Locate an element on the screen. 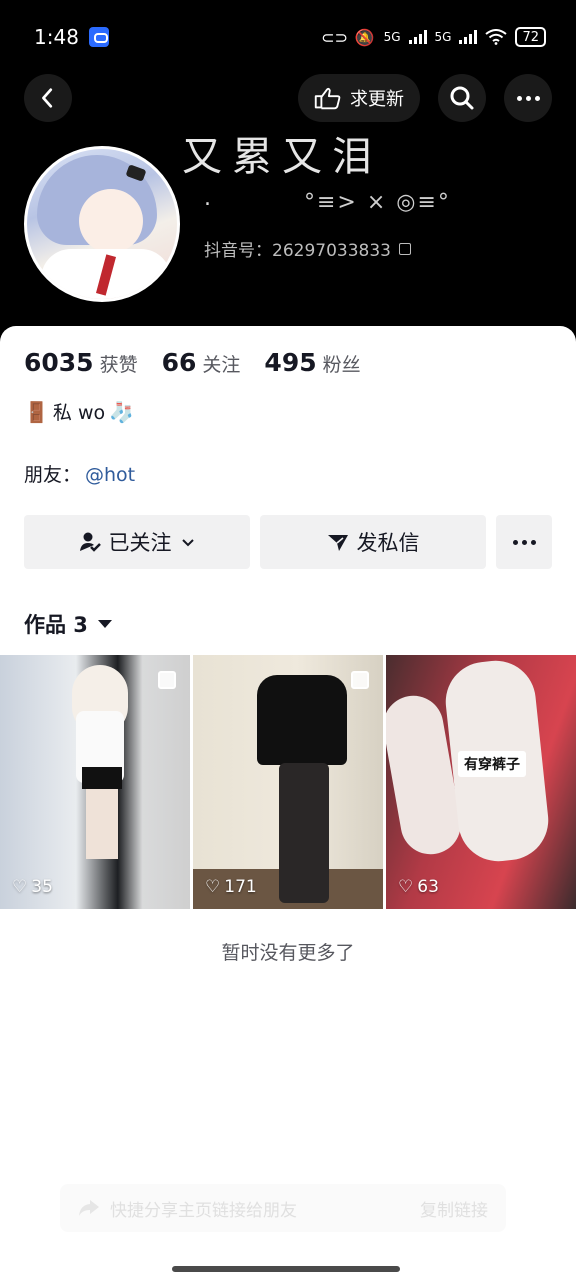  video-like-count: 35 is located at coordinates (42, 887).